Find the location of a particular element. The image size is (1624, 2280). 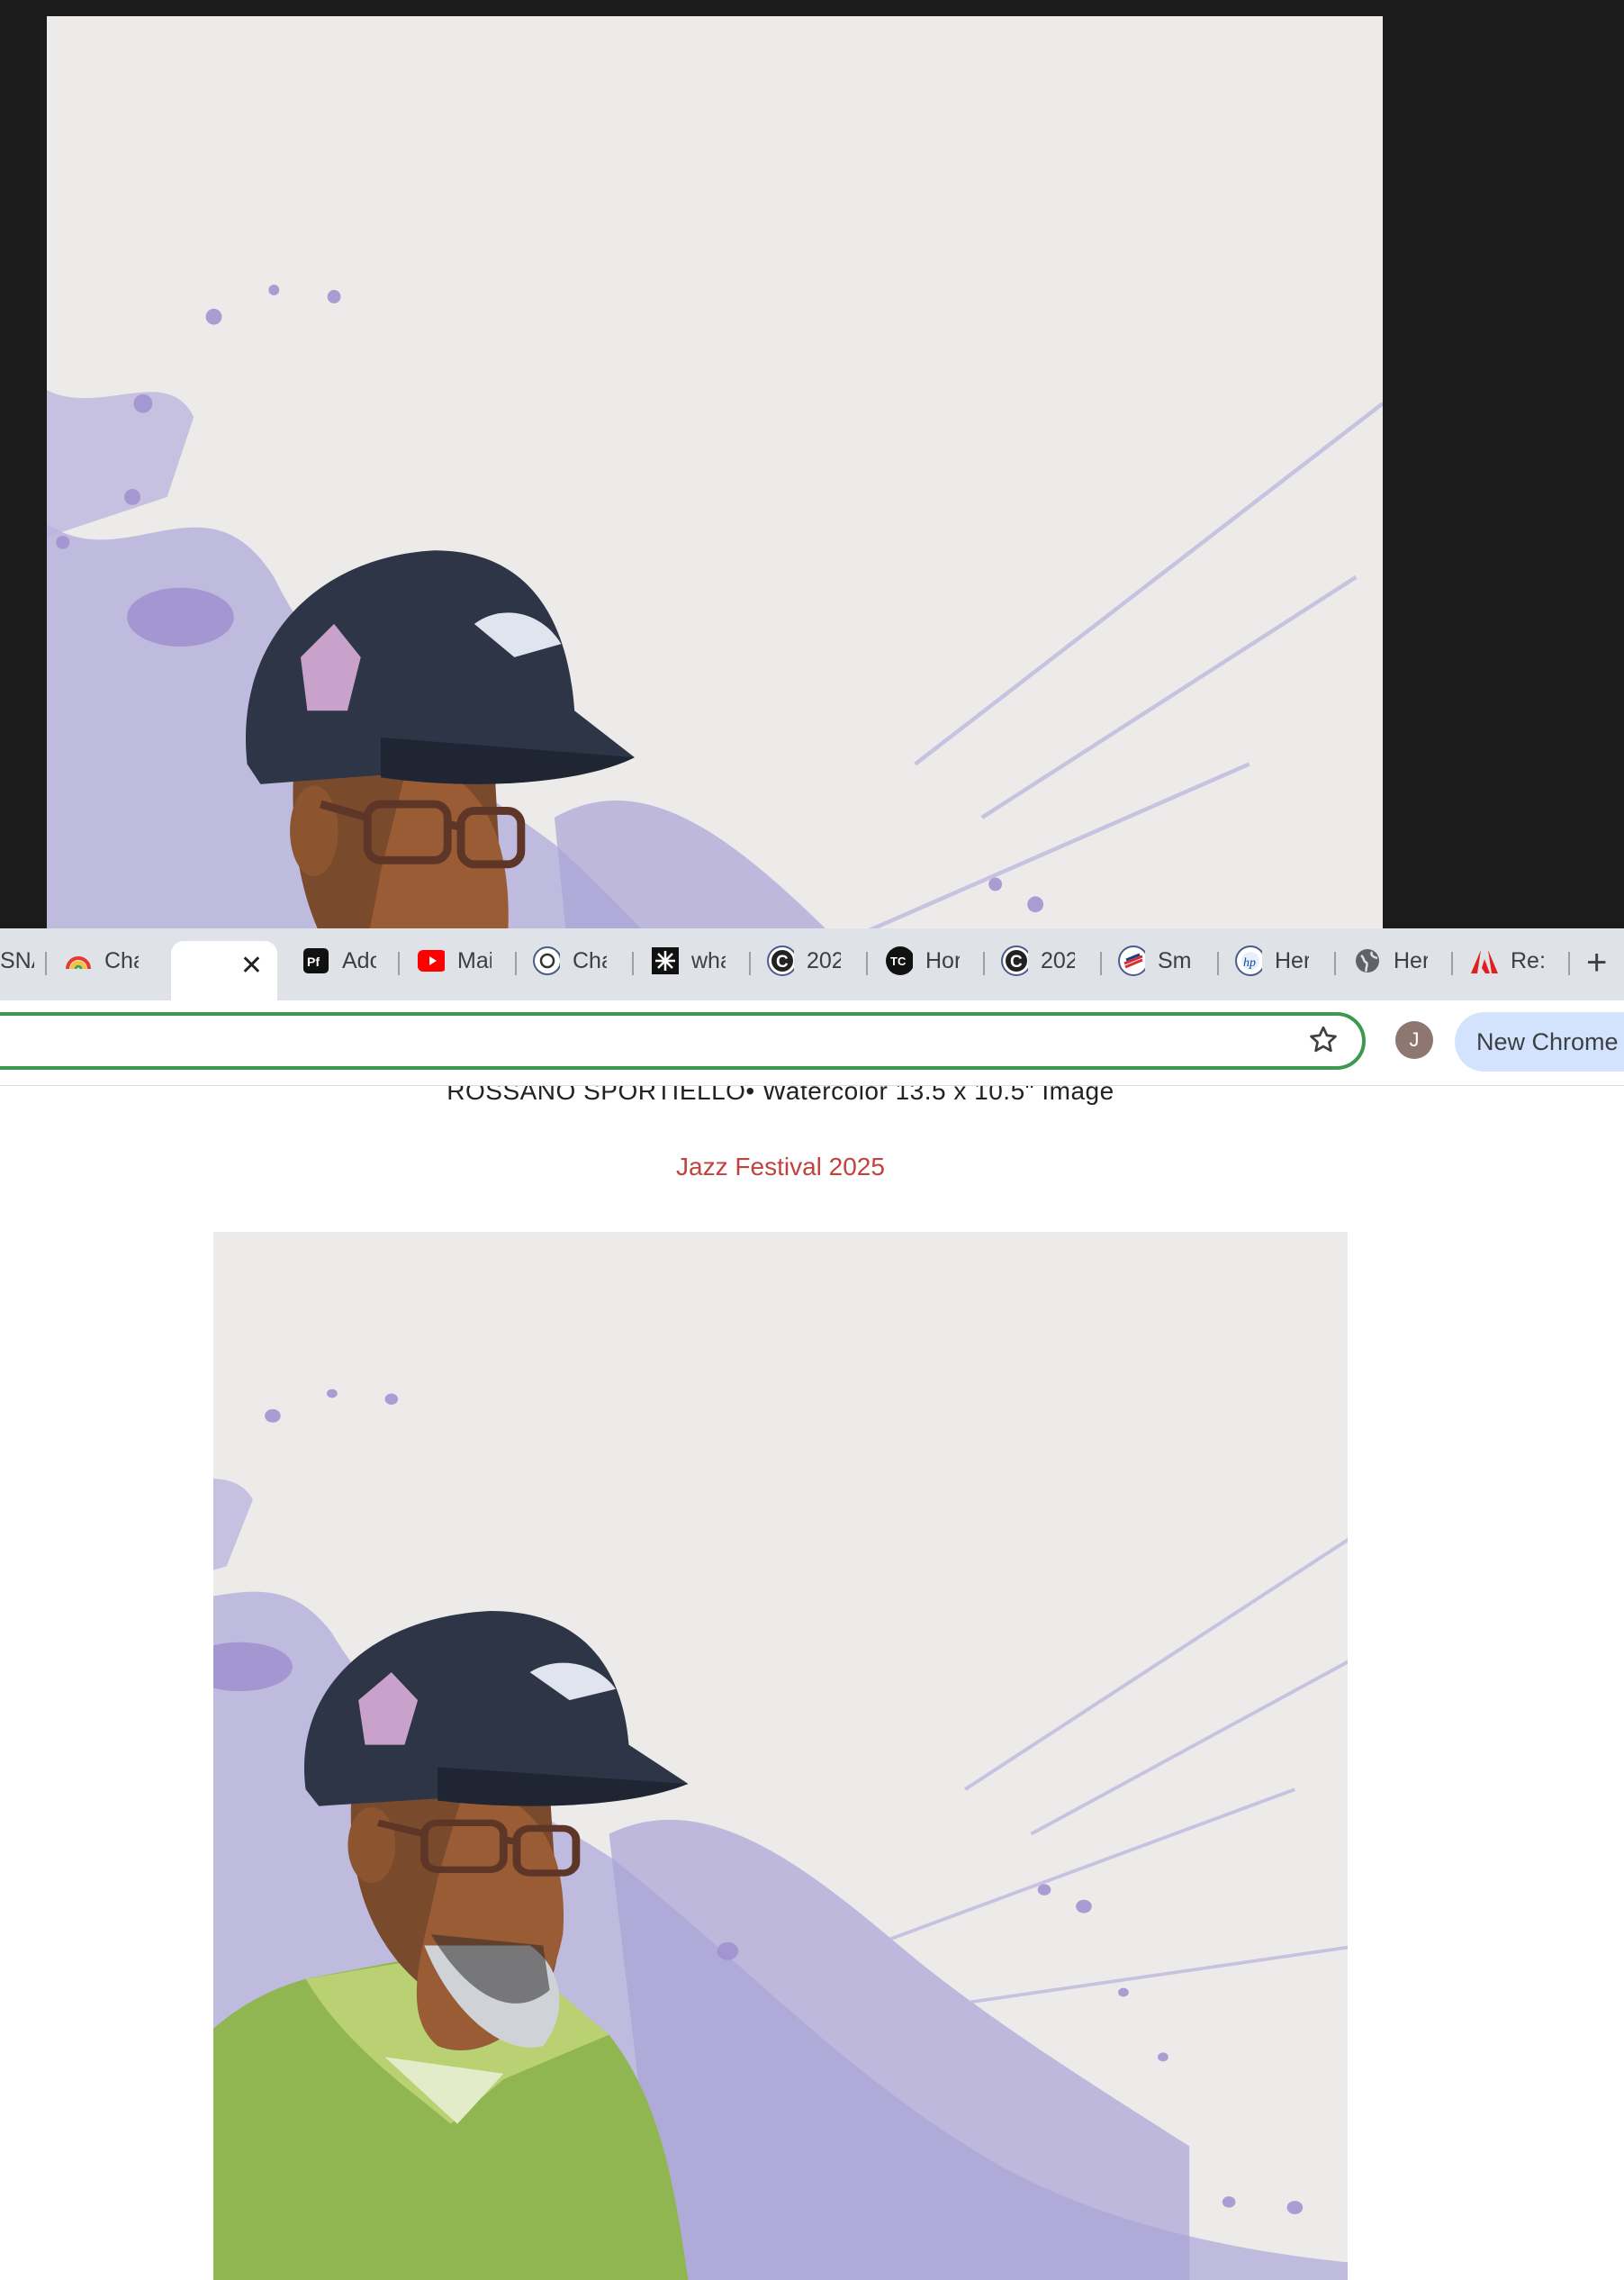

spark-icon is located at coordinates (665, 960).